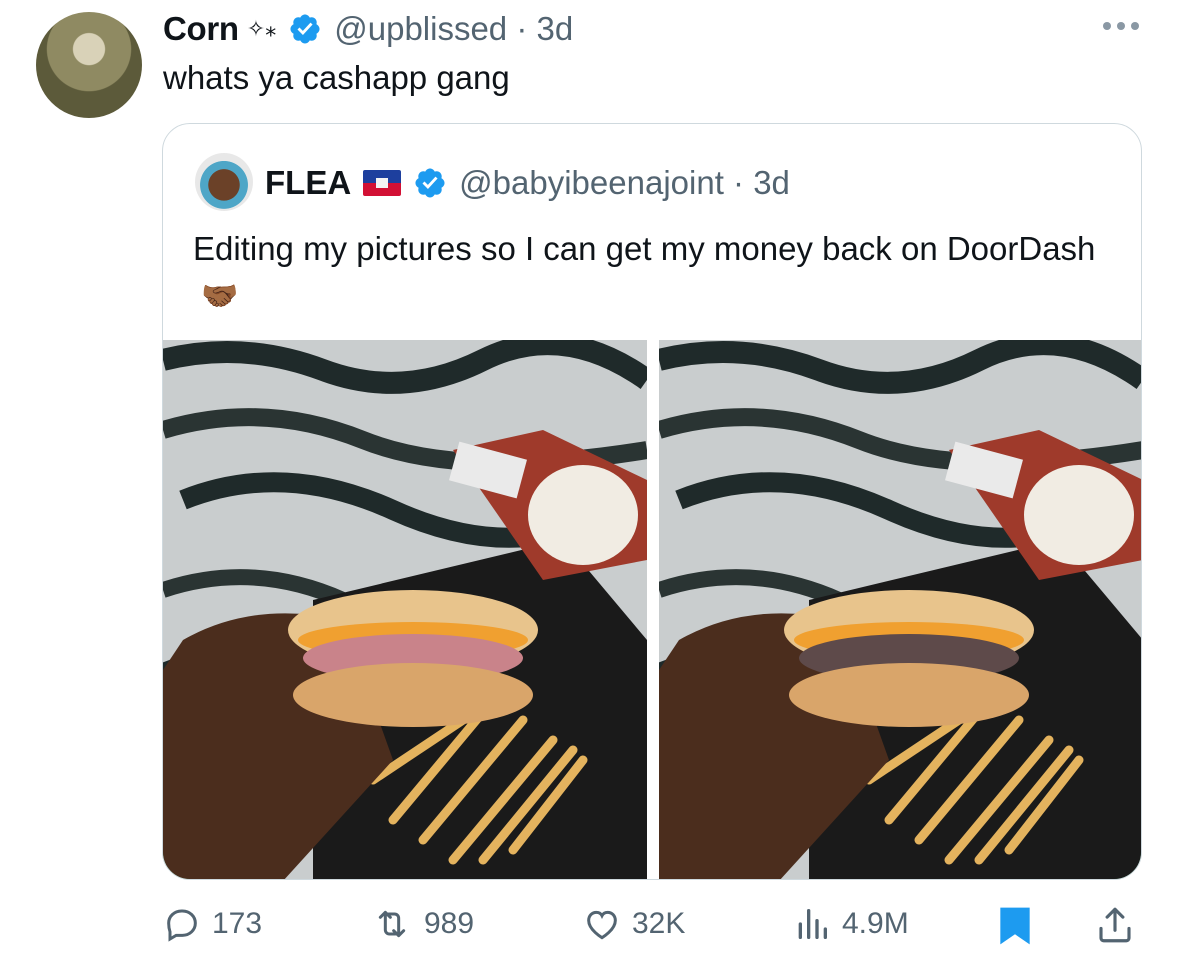 Image resolution: width=1179 pixels, height=964 pixels. I want to click on views-count: 4.9M, so click(875, 923).